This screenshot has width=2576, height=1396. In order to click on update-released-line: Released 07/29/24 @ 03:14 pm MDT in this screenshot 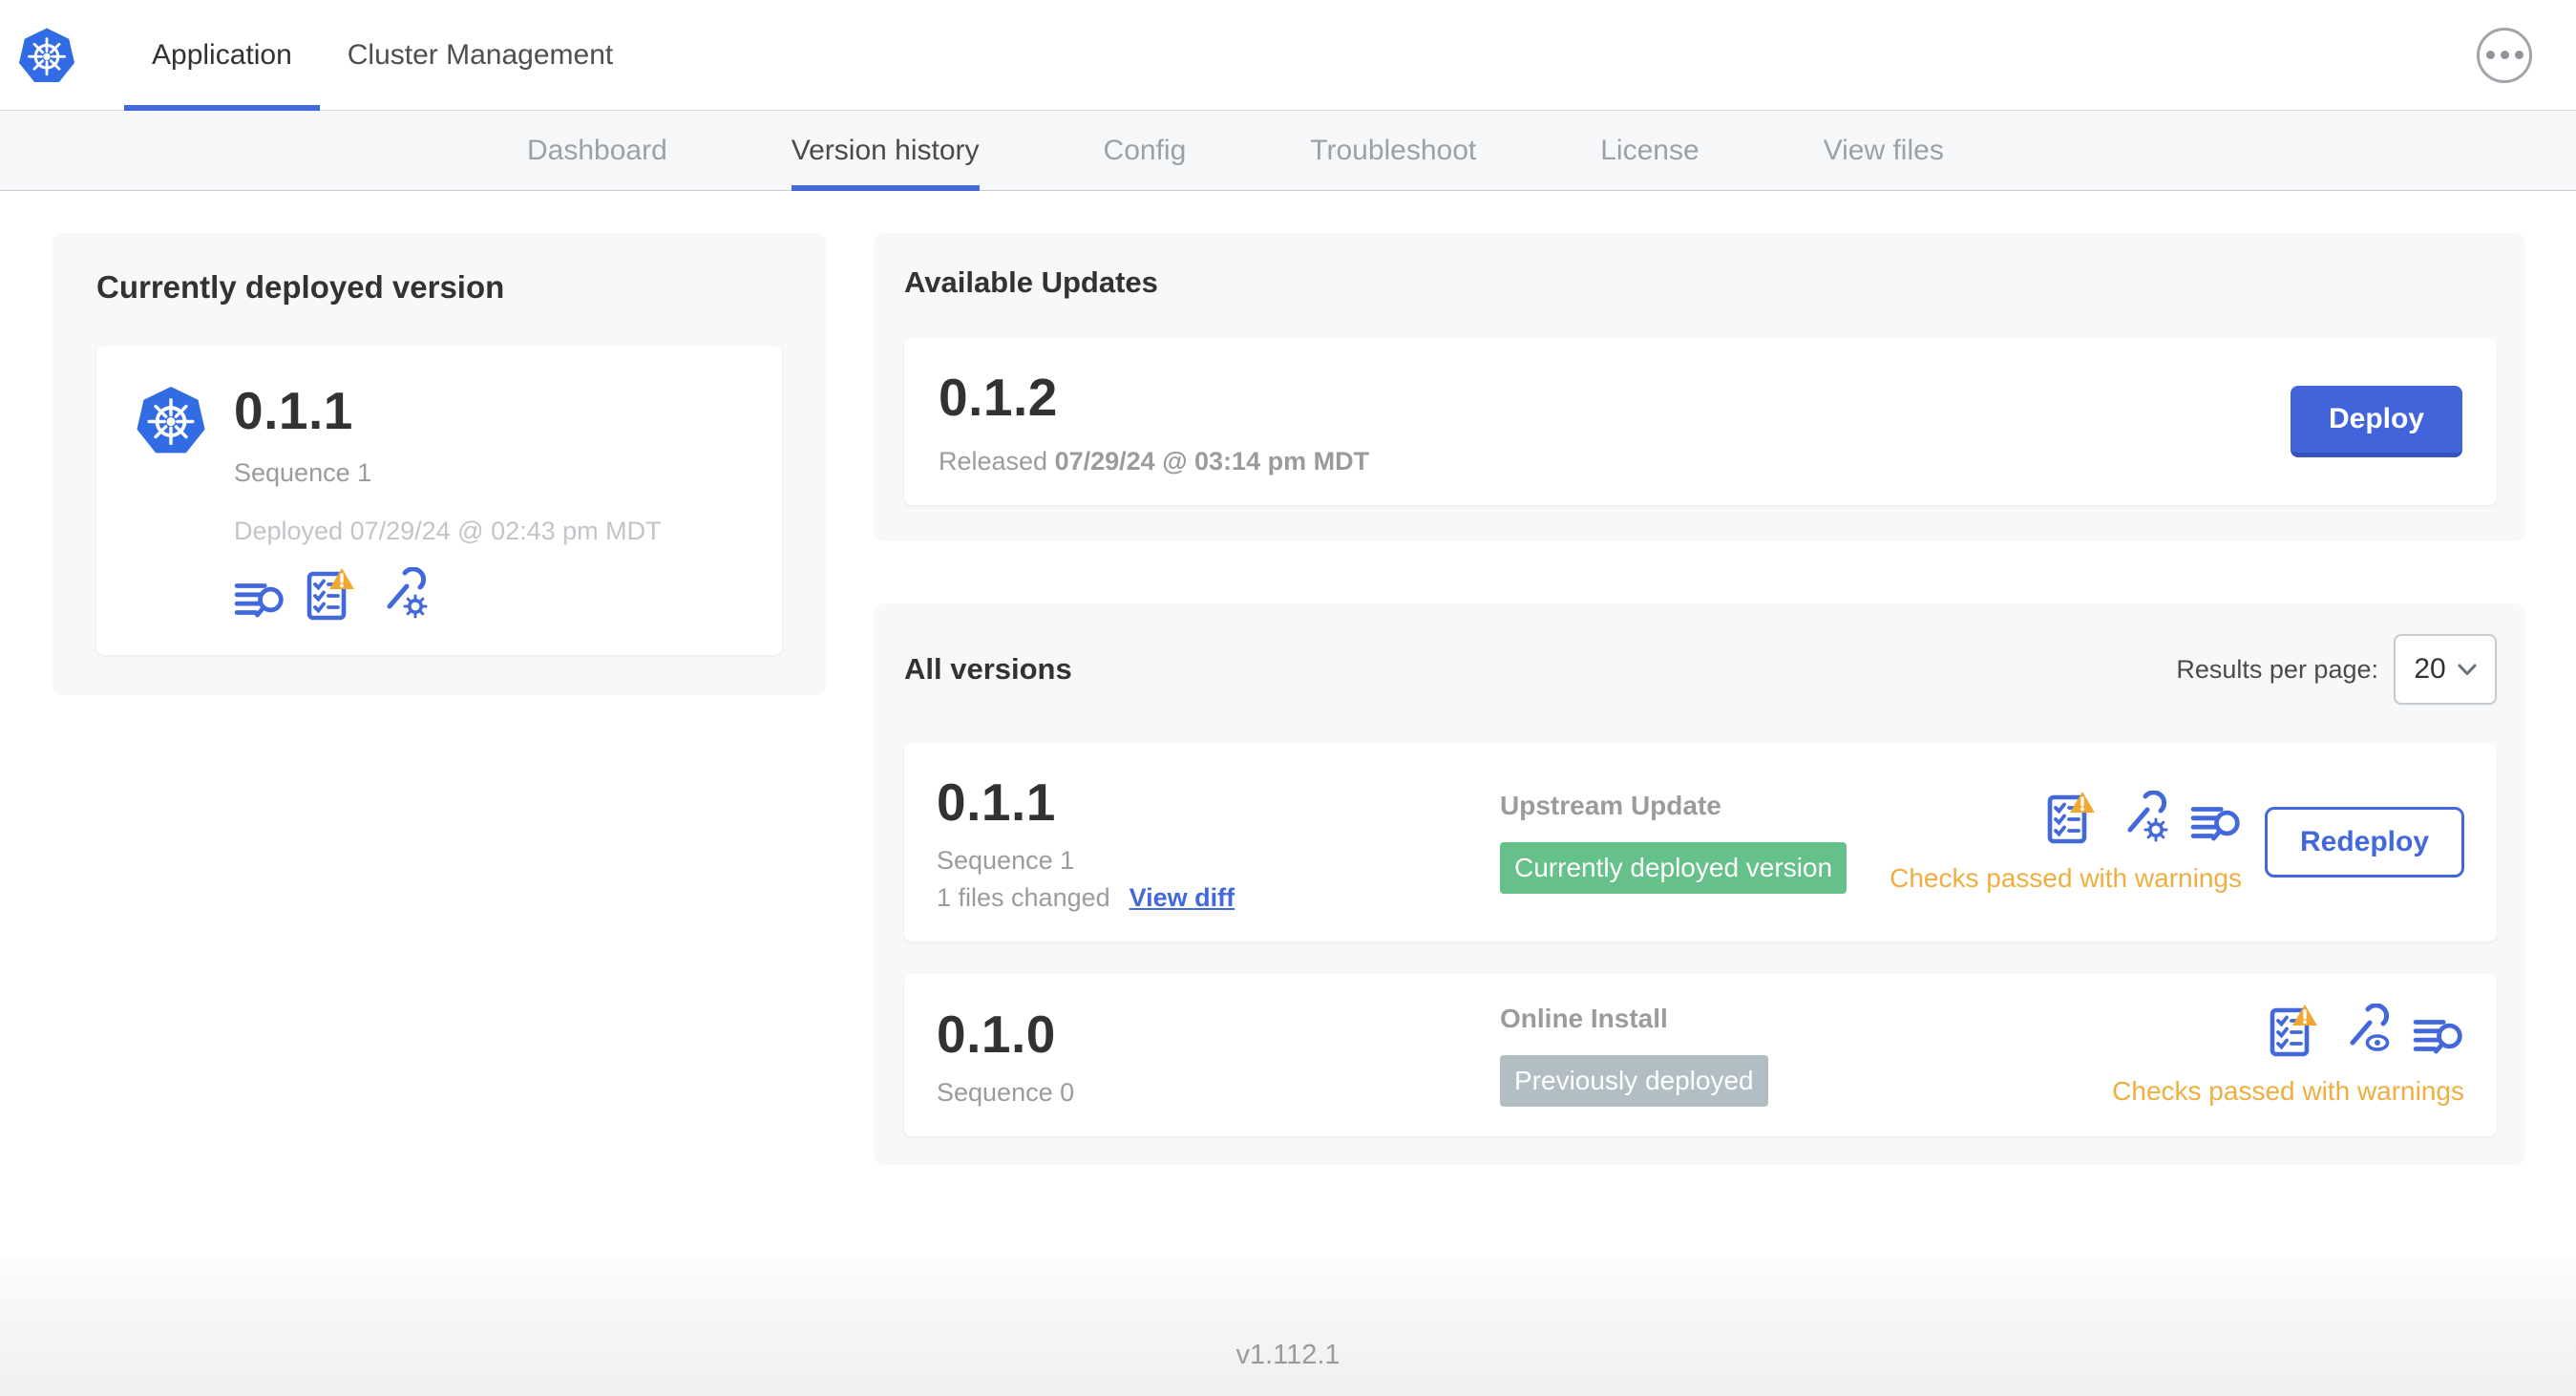, I will do `click(1154, 461)`.